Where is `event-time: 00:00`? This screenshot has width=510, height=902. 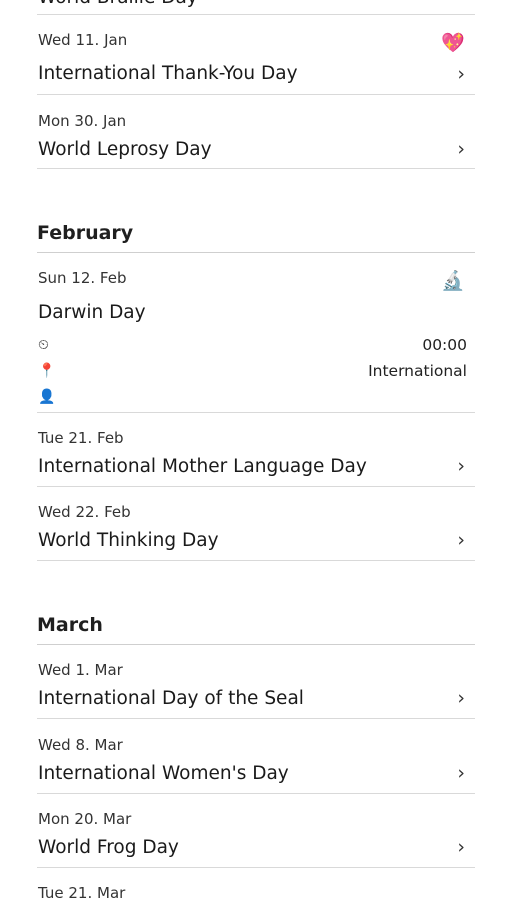
event-time: 00:00 is located at coordinates (444, 345).